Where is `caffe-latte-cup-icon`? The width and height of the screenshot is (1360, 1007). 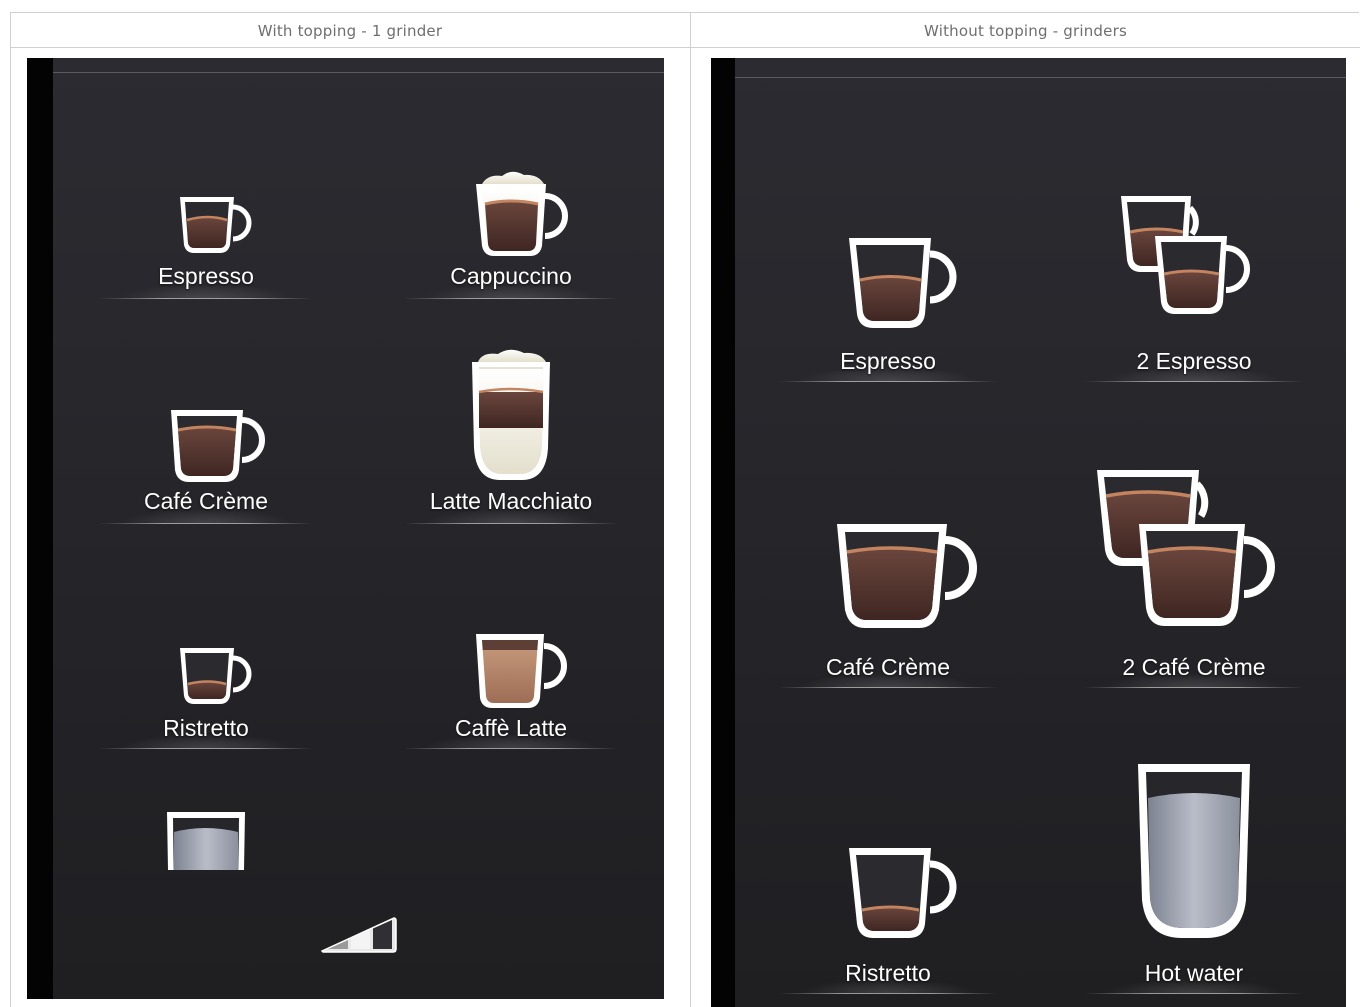
caffe-latte-cup-icon is located at coordinates (521, 671).